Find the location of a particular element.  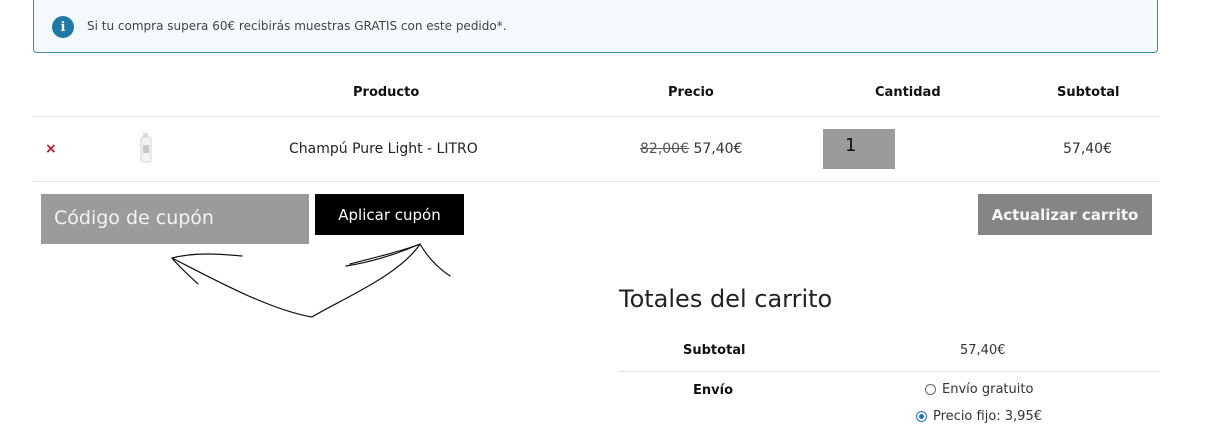

info-icon: i is located at coordinates (63, 27).